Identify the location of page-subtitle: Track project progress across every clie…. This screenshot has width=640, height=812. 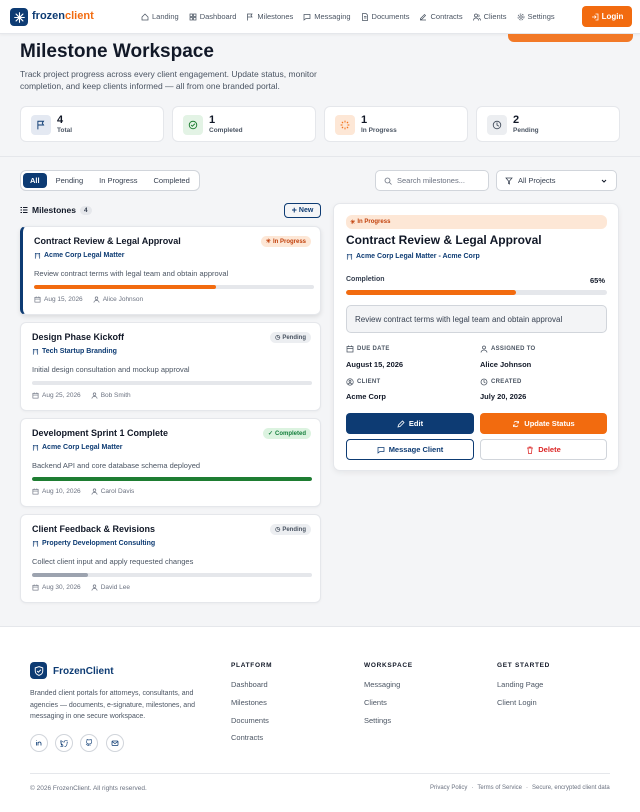
(168, 80).